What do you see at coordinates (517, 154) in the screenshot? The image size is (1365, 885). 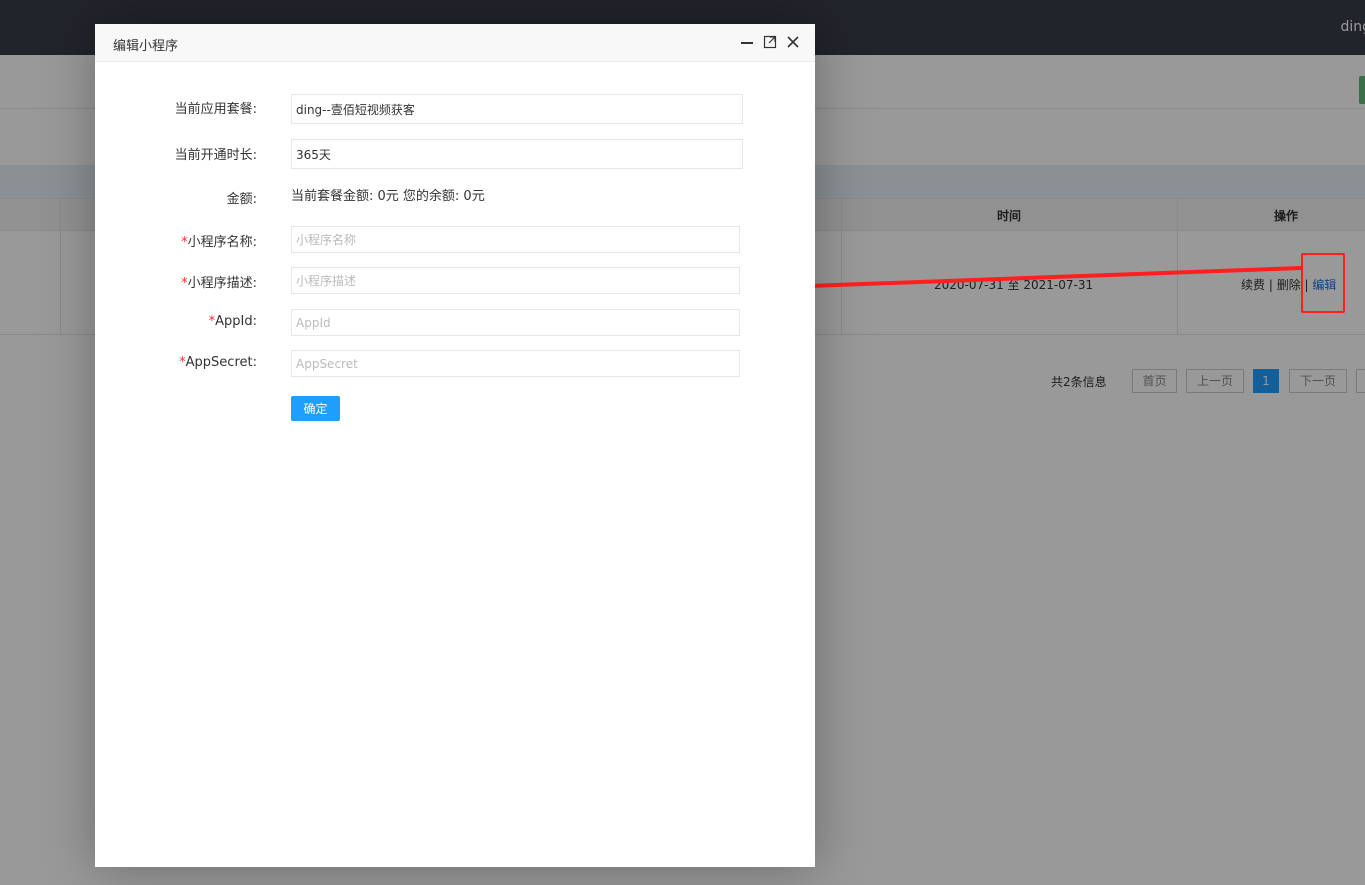 I see `duration-field` at bounding box center [517, 154].